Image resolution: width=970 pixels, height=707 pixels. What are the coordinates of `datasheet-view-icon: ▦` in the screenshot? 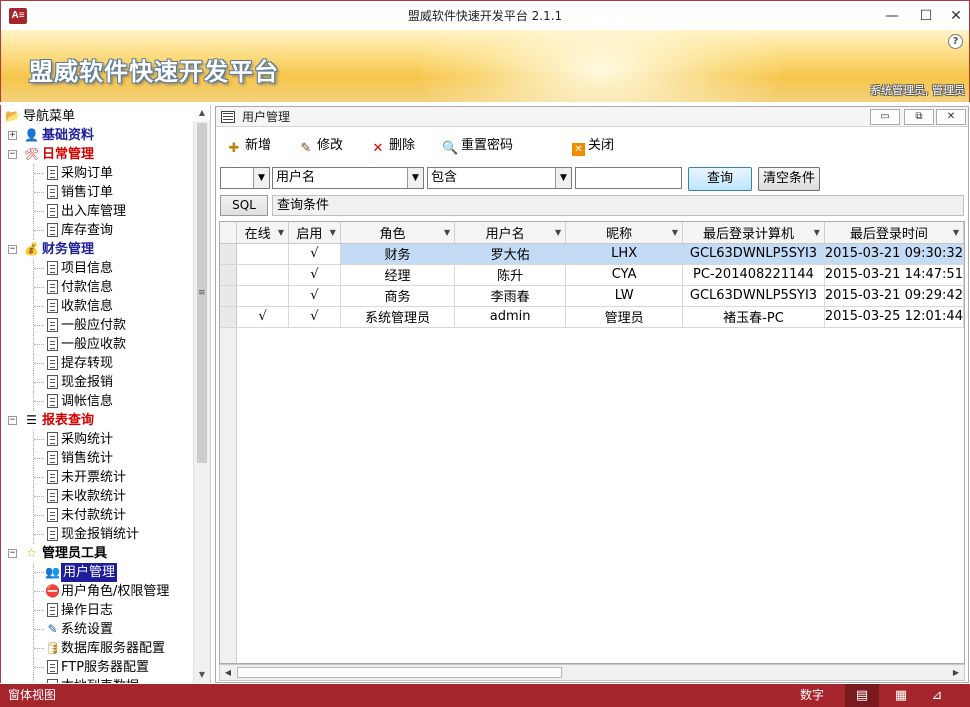 It's located at (901, 695).